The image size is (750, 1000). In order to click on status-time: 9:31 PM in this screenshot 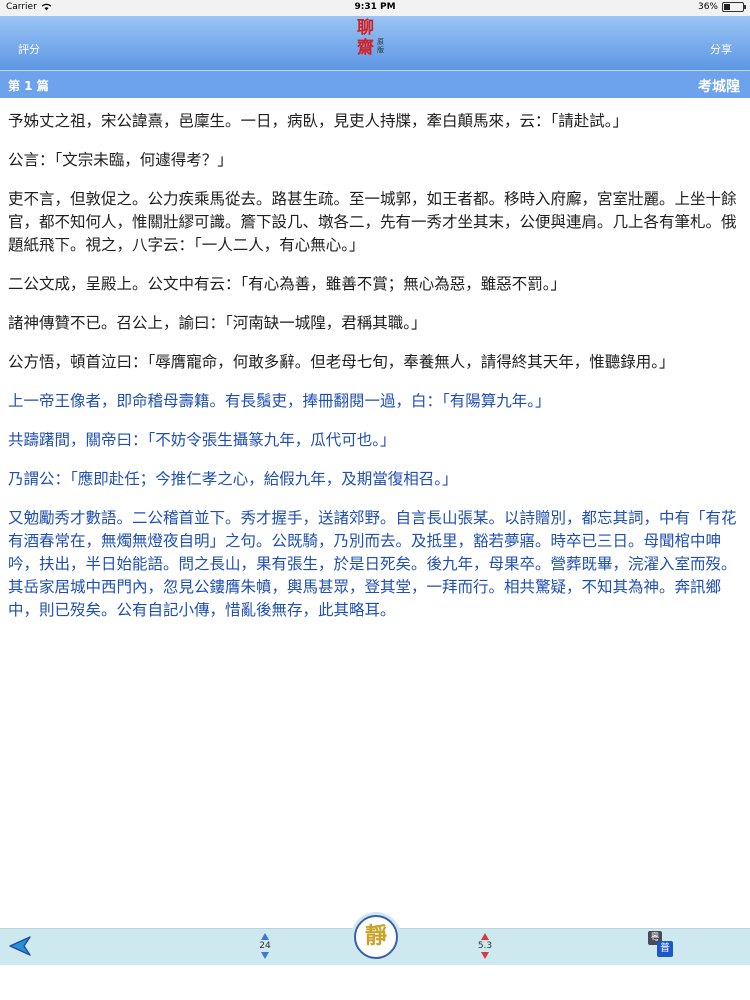, I will do `click(375, 7)`.